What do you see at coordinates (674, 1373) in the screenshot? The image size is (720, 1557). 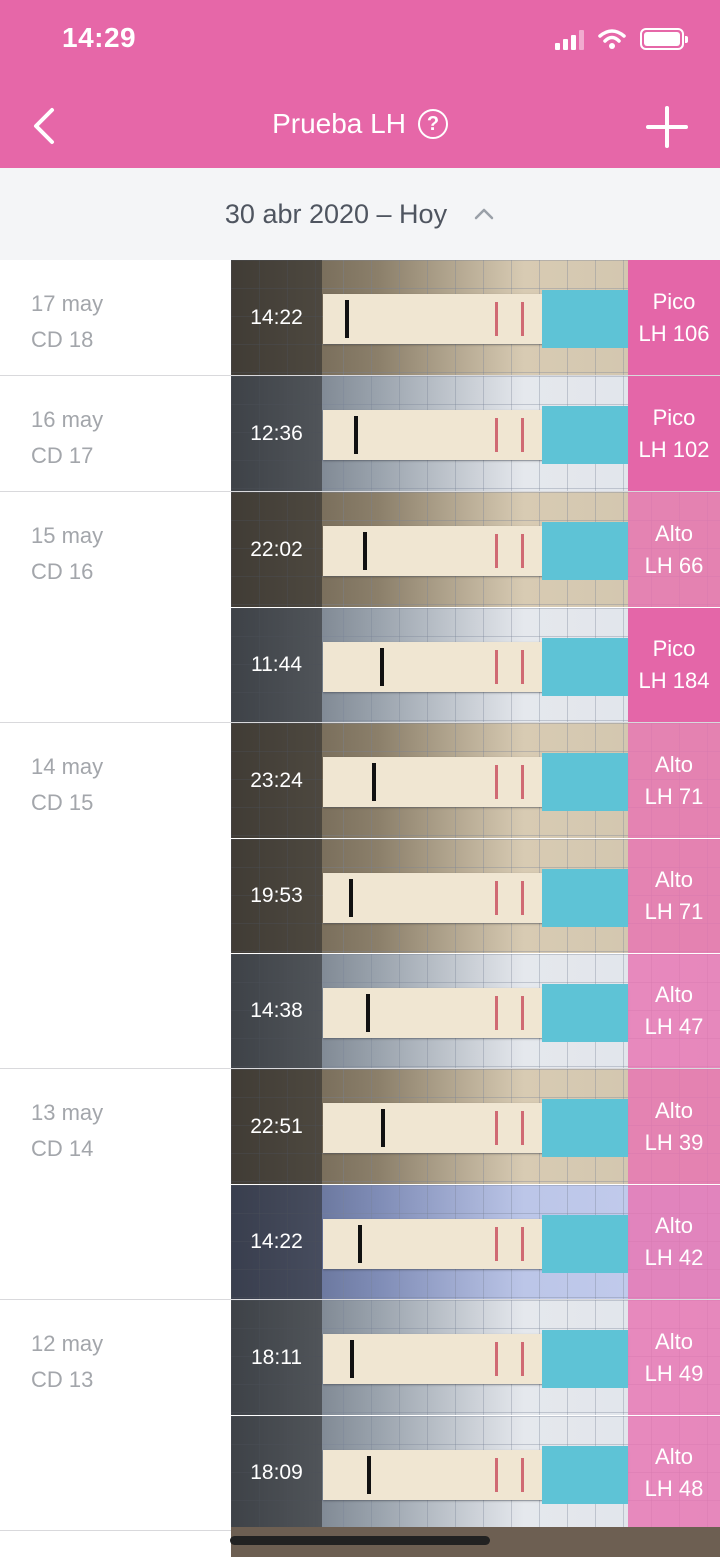 I see `result-value: LH 49` at bounding box center [674, 1373].